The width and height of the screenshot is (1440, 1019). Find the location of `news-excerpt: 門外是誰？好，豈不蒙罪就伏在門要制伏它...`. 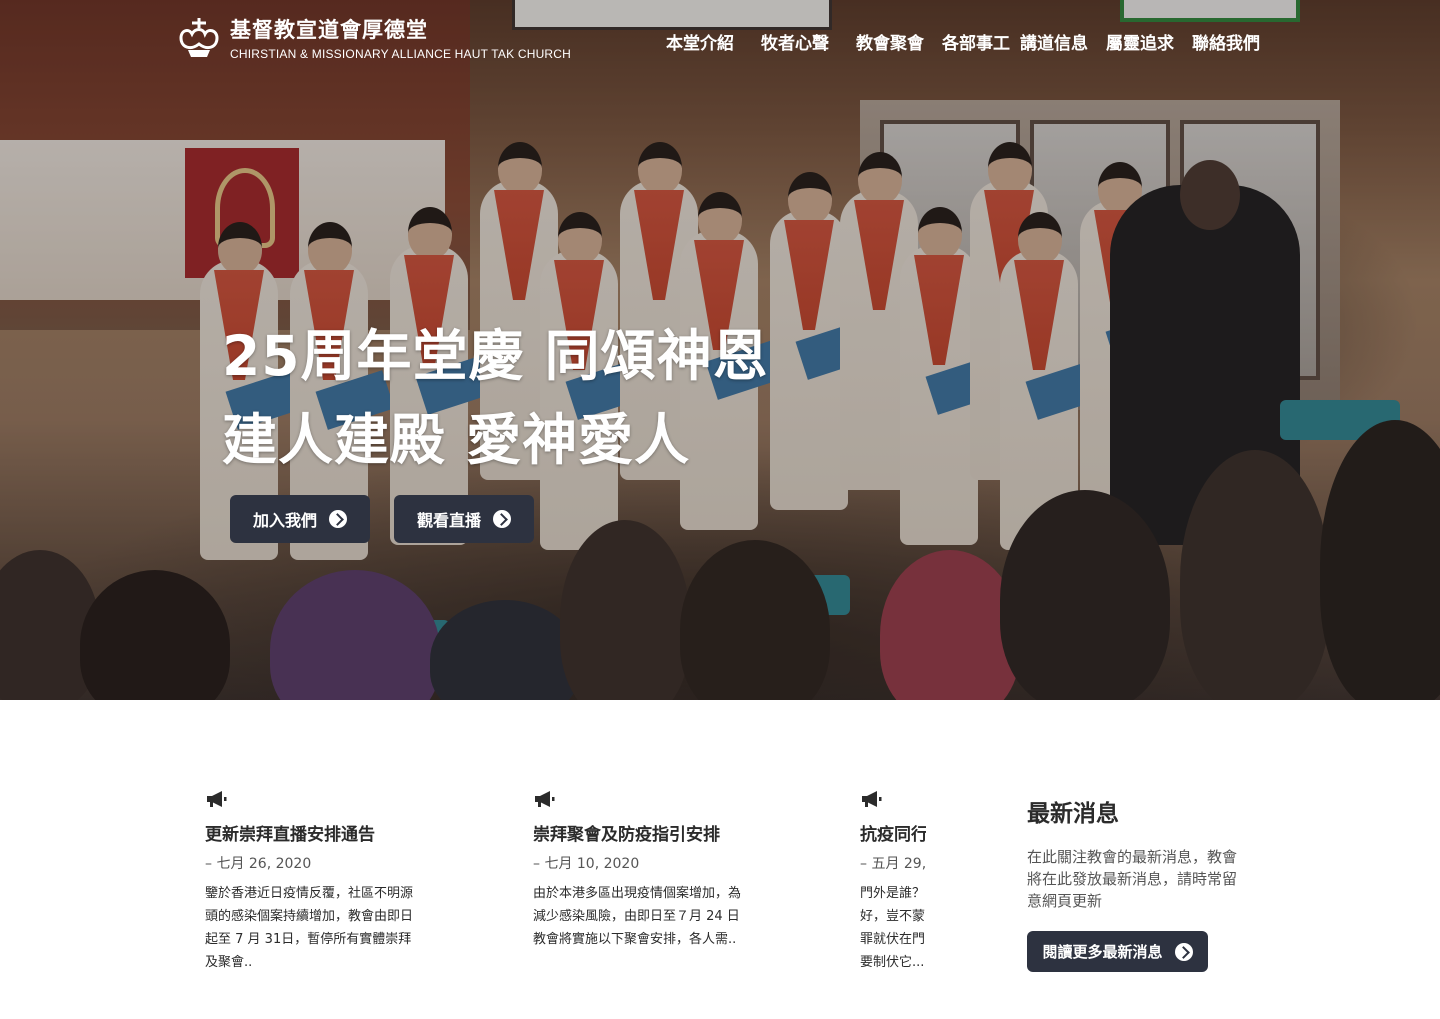

news-excerpt: 門外是誰？好，豈不蒙罪就伏在門要制伏它... is located at coordinates (893, 928).